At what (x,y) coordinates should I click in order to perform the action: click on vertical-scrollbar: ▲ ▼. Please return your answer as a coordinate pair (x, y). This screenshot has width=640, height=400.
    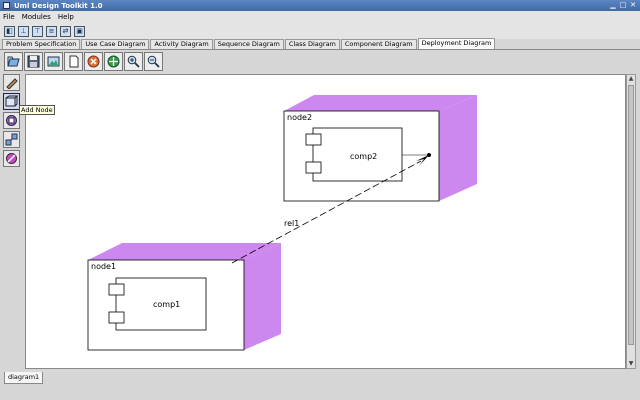
    Looking at the image, I should click on (631, 221).